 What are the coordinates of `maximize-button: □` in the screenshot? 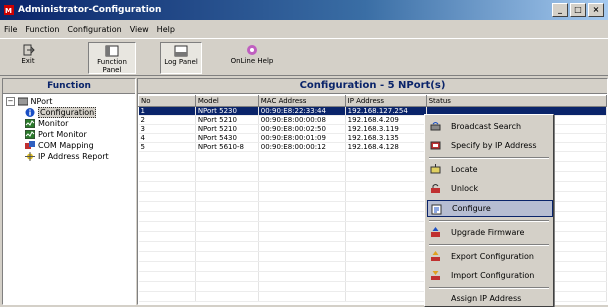 It's located at (578, 10).